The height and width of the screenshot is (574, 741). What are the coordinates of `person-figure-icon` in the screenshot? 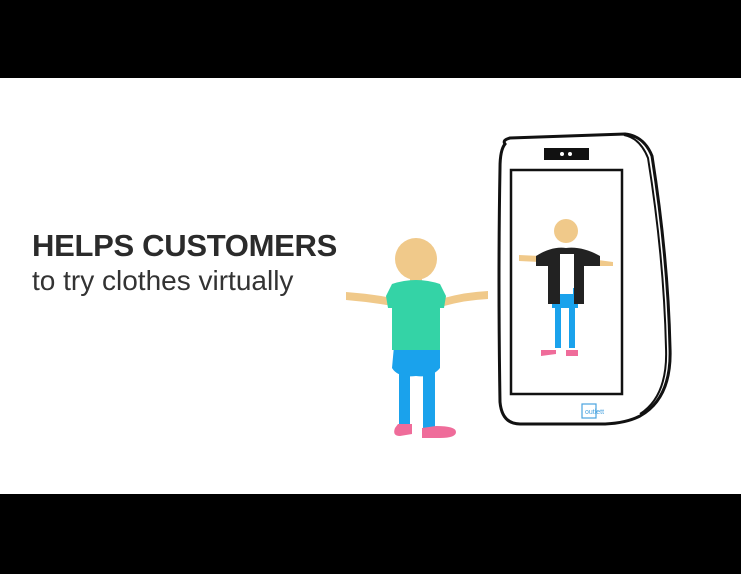 It's located at (417, 338).